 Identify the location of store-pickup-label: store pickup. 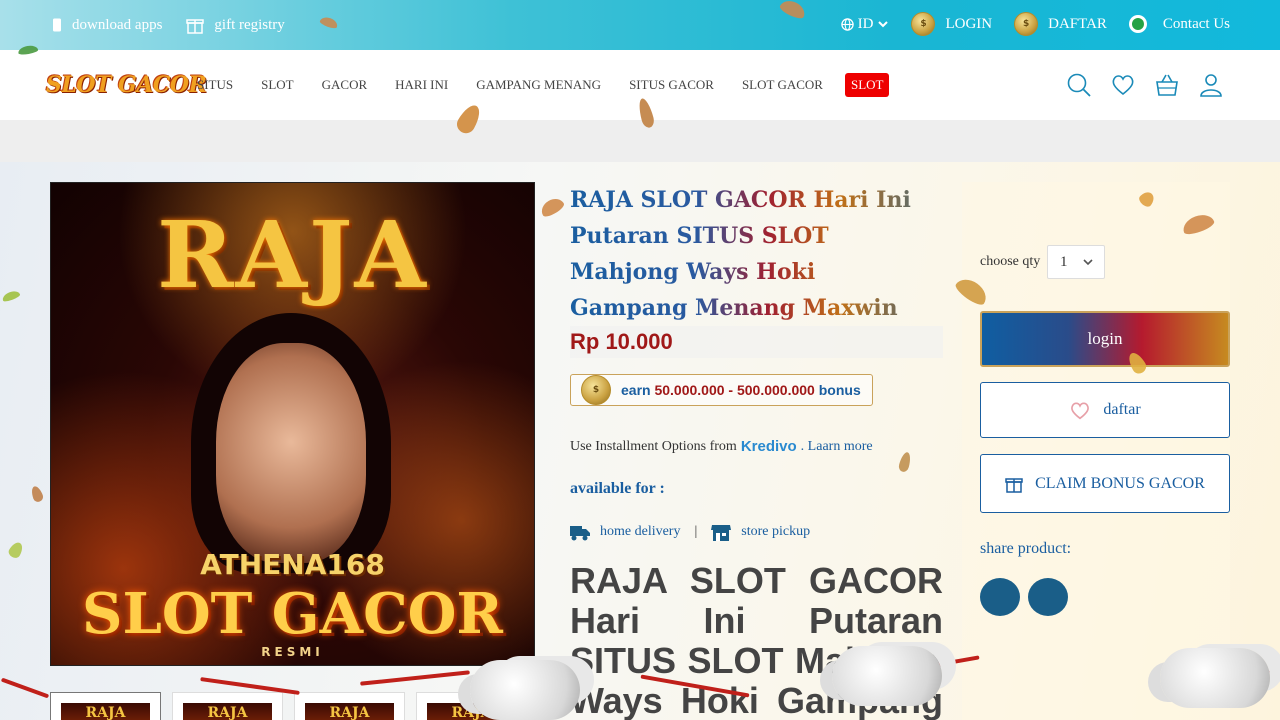
(775, 532).